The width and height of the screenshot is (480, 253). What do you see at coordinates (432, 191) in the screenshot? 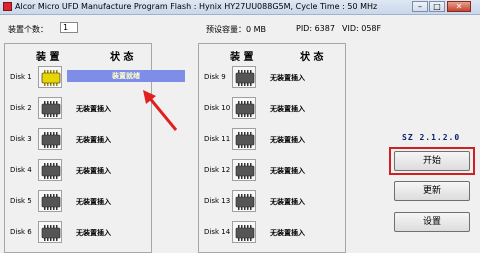
I see `refresh-button: 更新` at bounding box center [432, 191].